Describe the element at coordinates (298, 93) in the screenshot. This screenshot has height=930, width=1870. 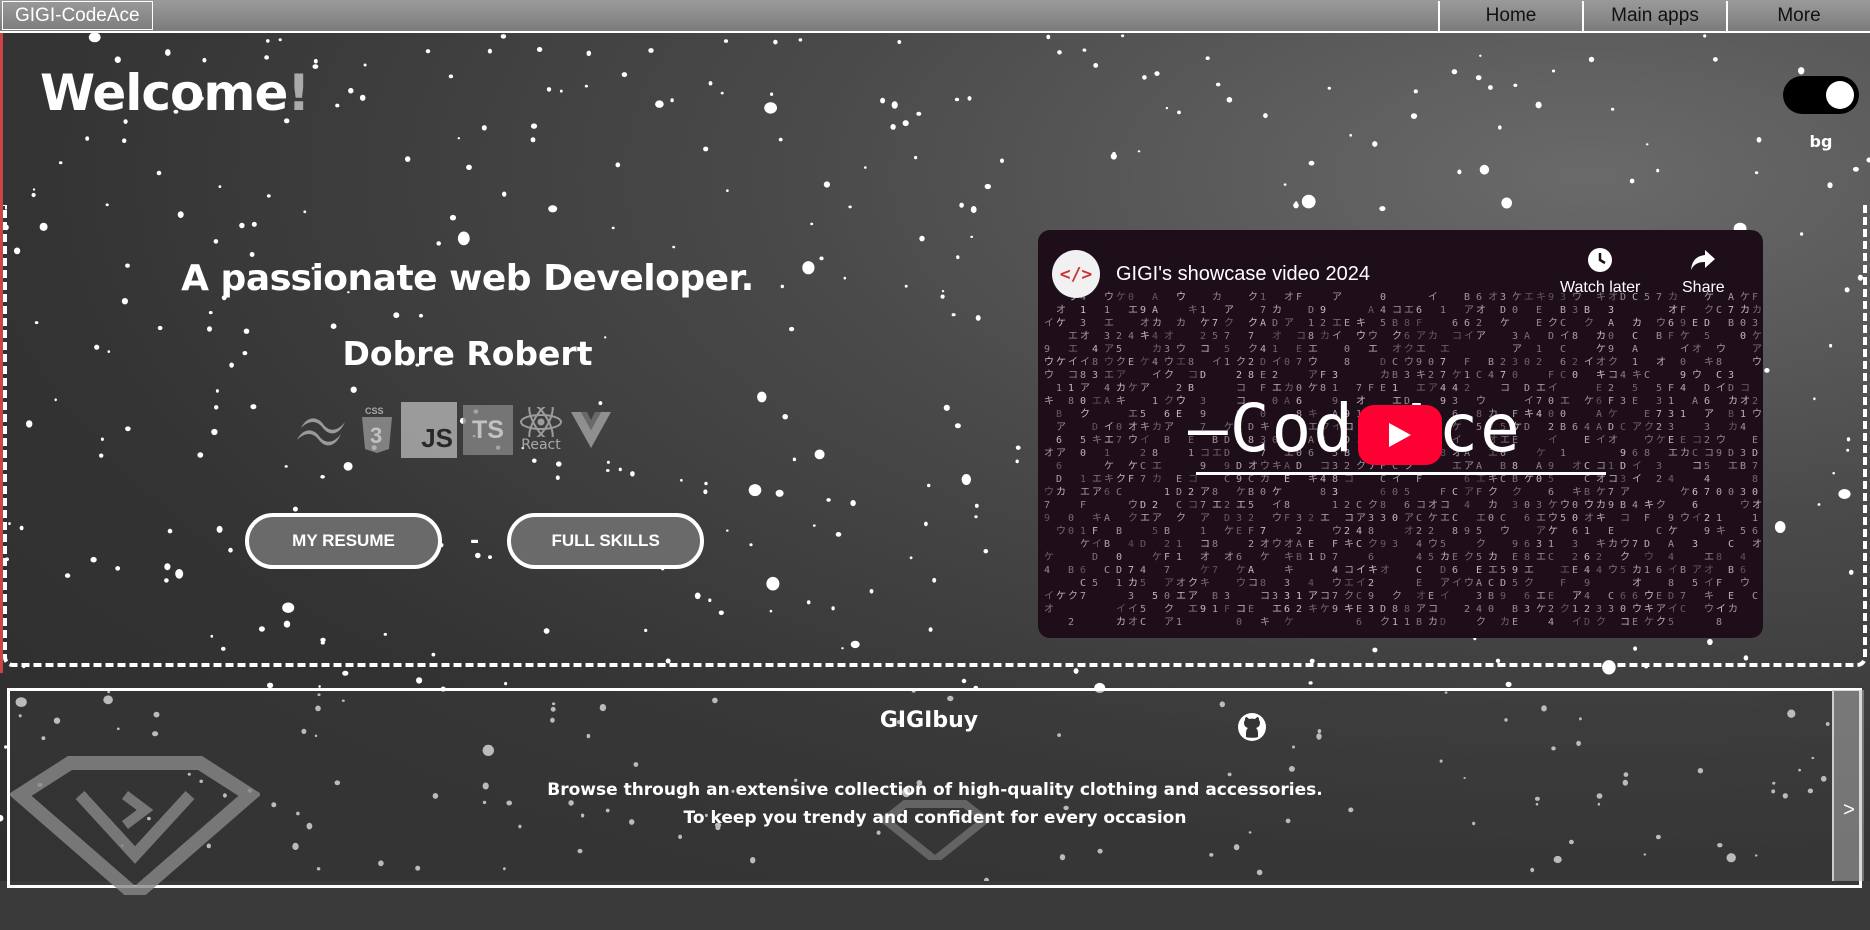
I see `welcome-exclamation: !` at that location.